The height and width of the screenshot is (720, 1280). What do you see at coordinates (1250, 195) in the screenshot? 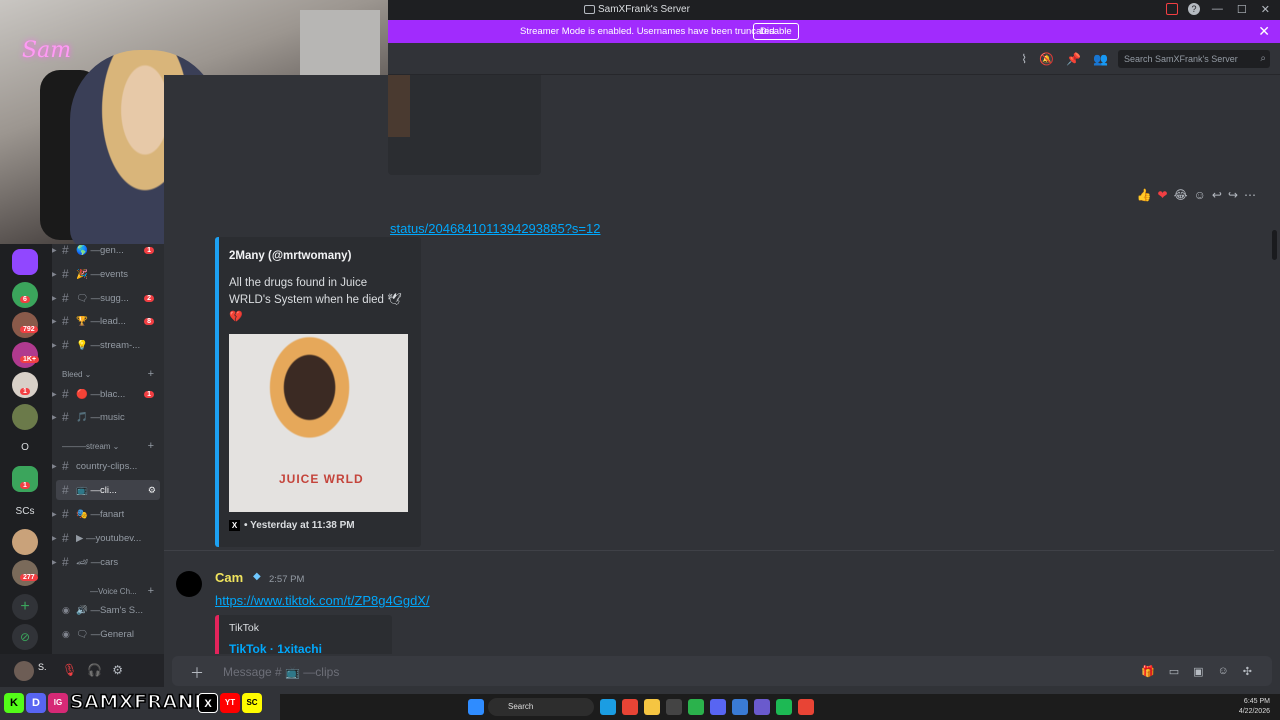
I see `more-options-icon: ⋯` at bounding box center [1250, 195].